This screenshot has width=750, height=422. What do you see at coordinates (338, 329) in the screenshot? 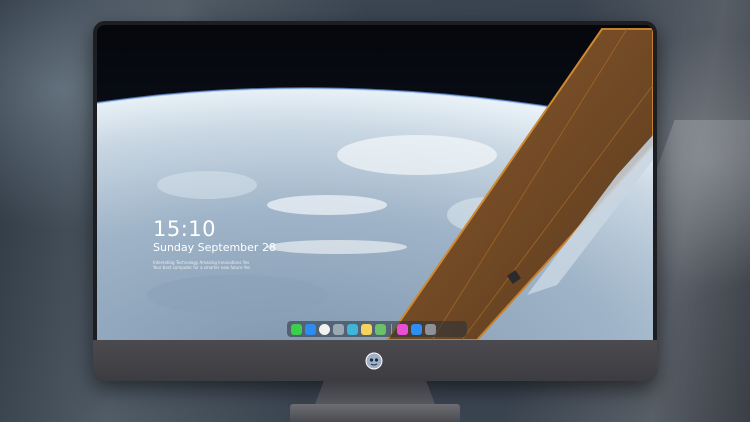
I see `notes-icon` at bounding box center [338, 329].